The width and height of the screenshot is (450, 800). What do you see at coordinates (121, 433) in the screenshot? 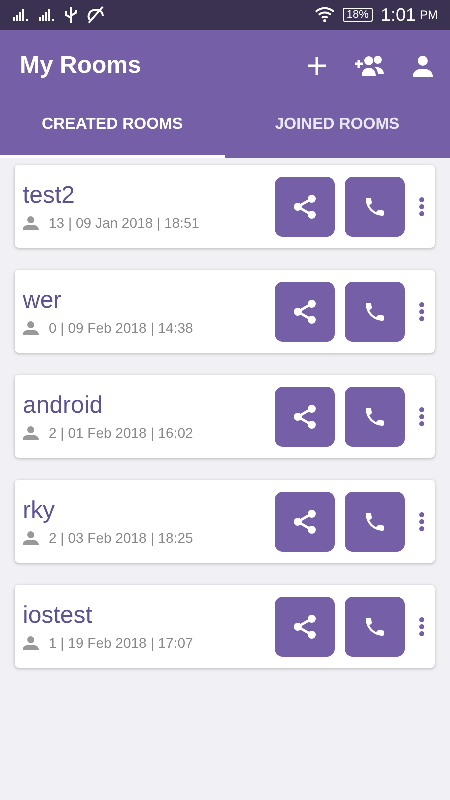
I see `room-info: 2 | 01 Feb 2018 | 16:02` at bounding box center [121, 433].